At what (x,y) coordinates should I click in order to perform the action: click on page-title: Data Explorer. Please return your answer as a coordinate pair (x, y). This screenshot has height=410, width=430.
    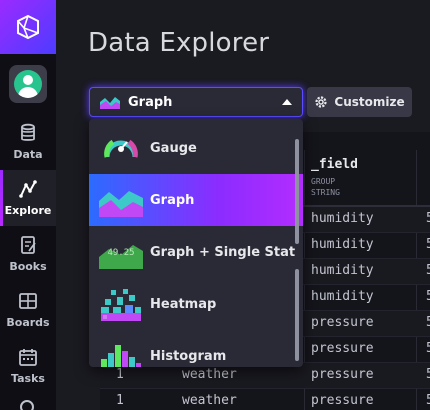
    Looking at the image, I should click on (179, 43).